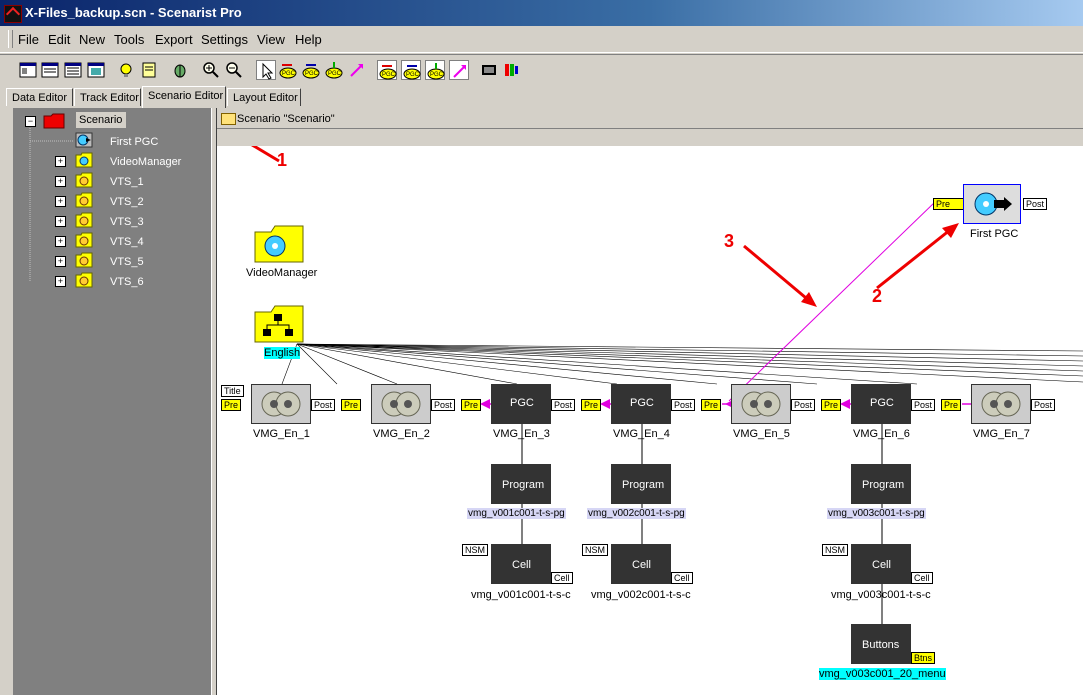  What do you see at coordinates (923, 405) in the screenshot?
I see `pgc-post-6: Post` at bounding box center [923, 405].